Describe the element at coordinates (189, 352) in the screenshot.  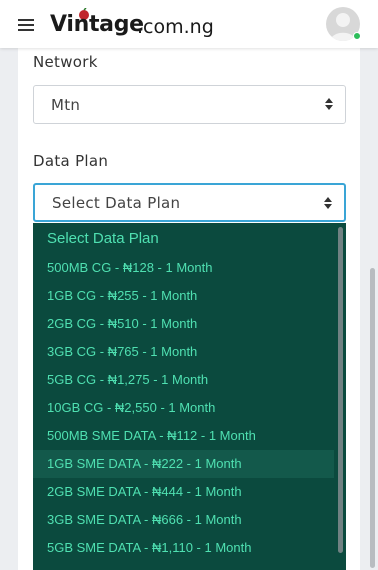
I see `dropdown-option: 3GB CG - ₦765 - 1 Month` at that location.